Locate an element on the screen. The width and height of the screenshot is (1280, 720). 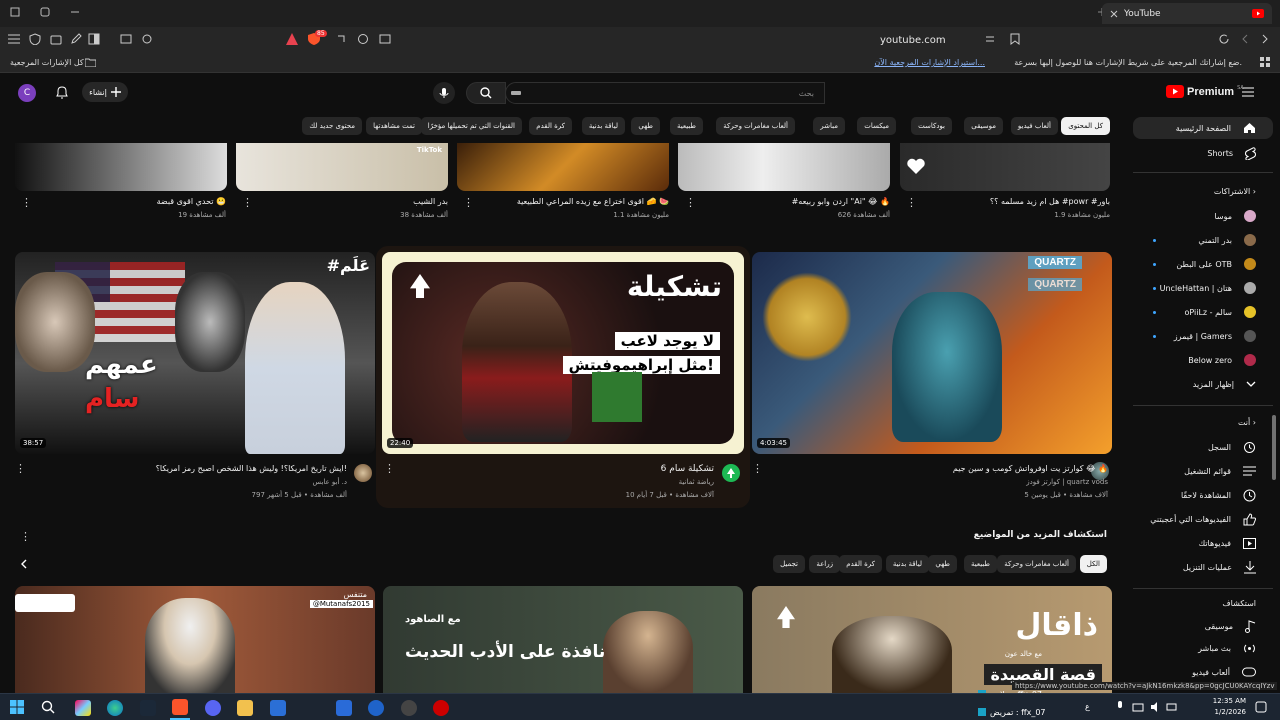
sidebar-subscription: Below zero is located at coordinates (1206, 360).